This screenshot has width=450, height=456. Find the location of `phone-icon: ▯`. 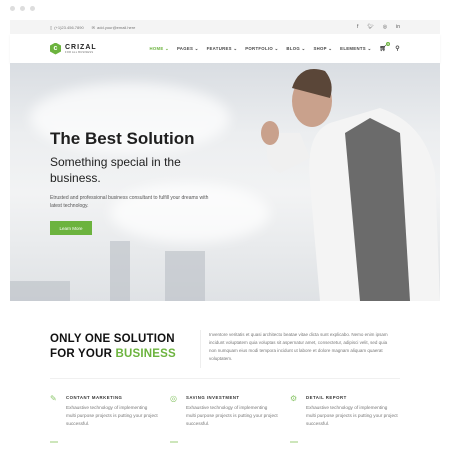

phone-icon: ▯ is located at coordinates (51, 27).